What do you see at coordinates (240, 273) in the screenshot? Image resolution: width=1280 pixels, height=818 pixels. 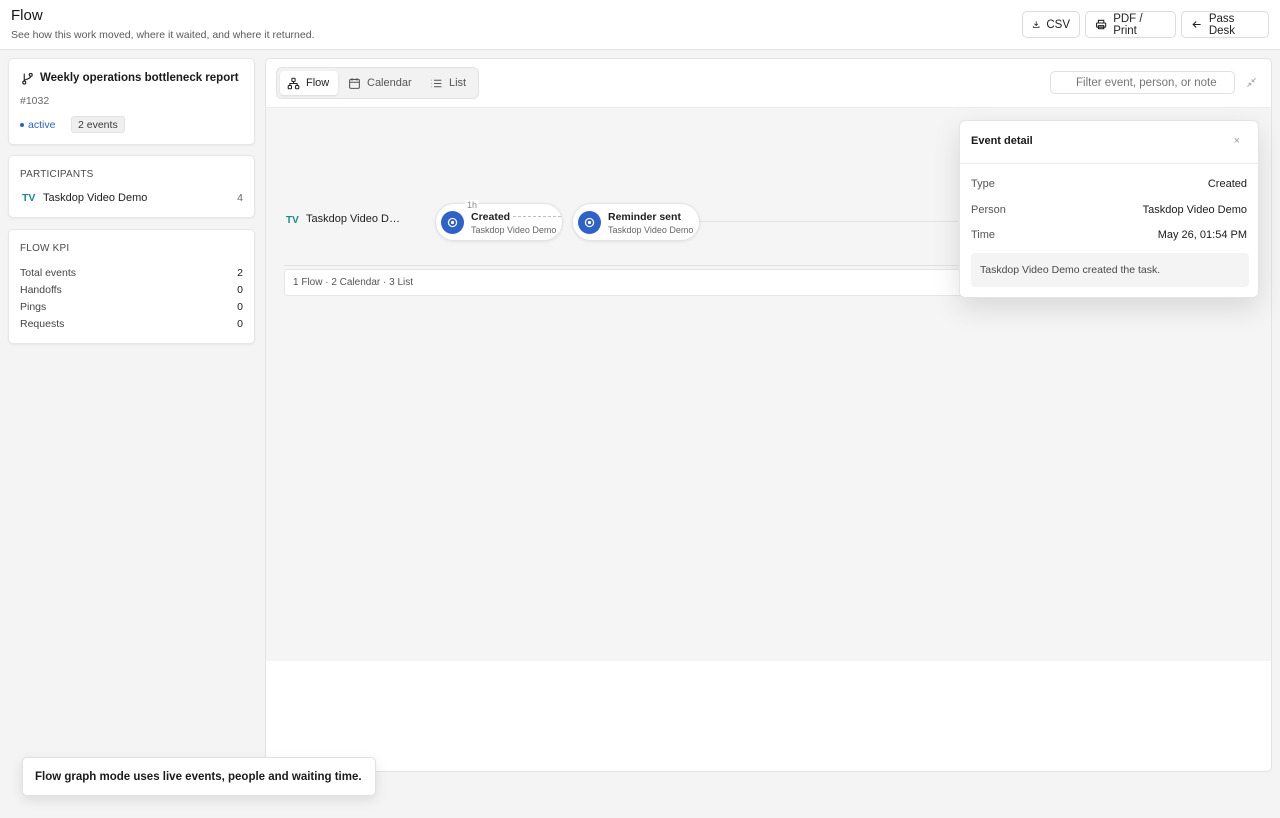 I see `kpi-value: 2` at bounding box center [240, 273].